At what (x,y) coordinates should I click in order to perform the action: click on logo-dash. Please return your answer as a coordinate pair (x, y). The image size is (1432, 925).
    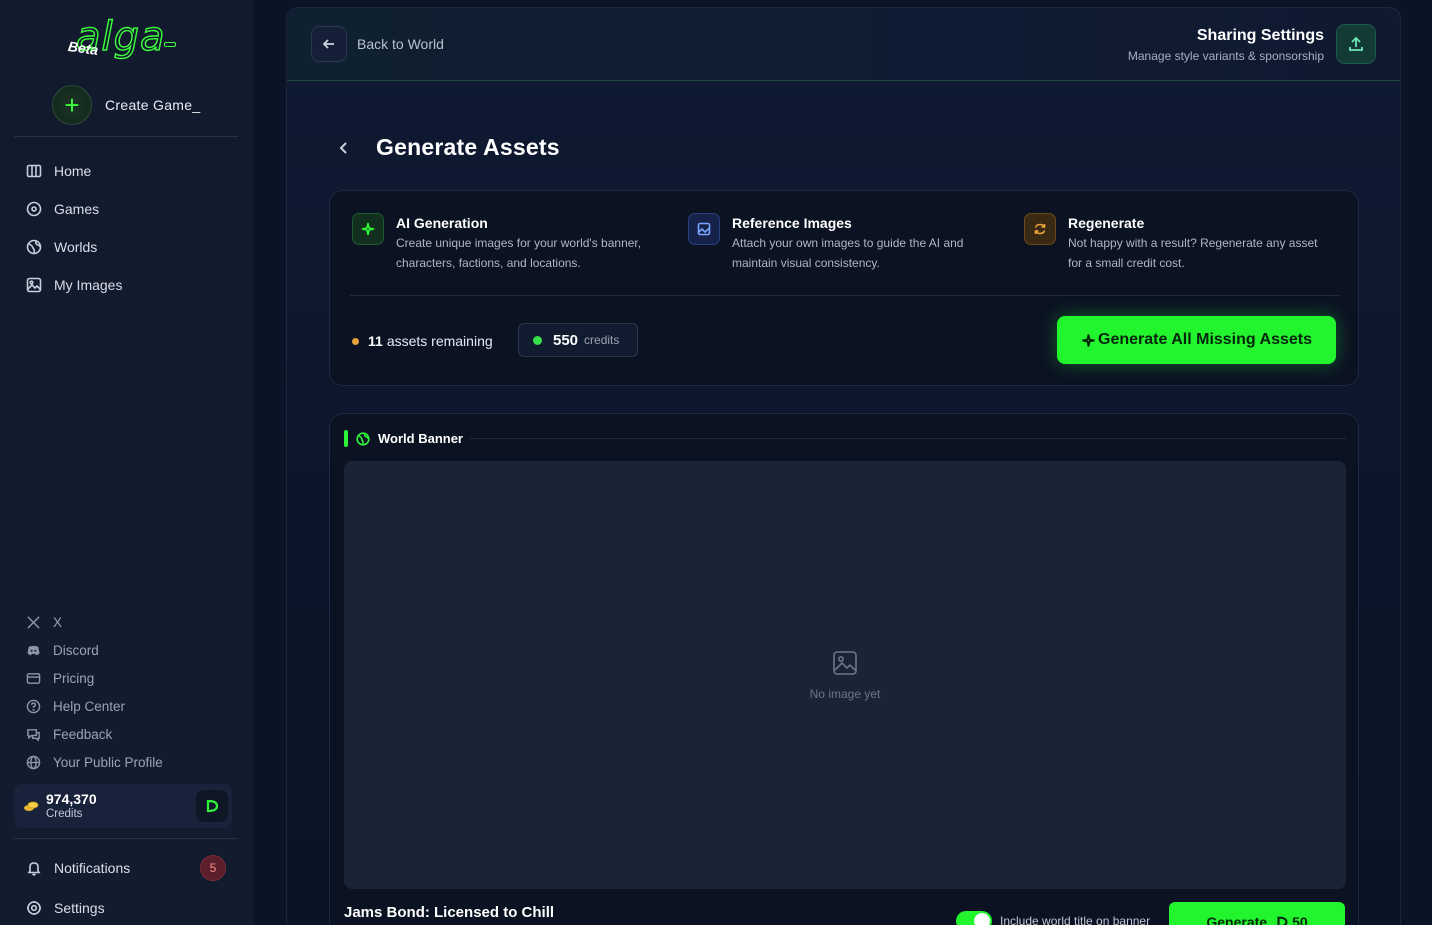
    Looking at the image, I should click on (170, 44).